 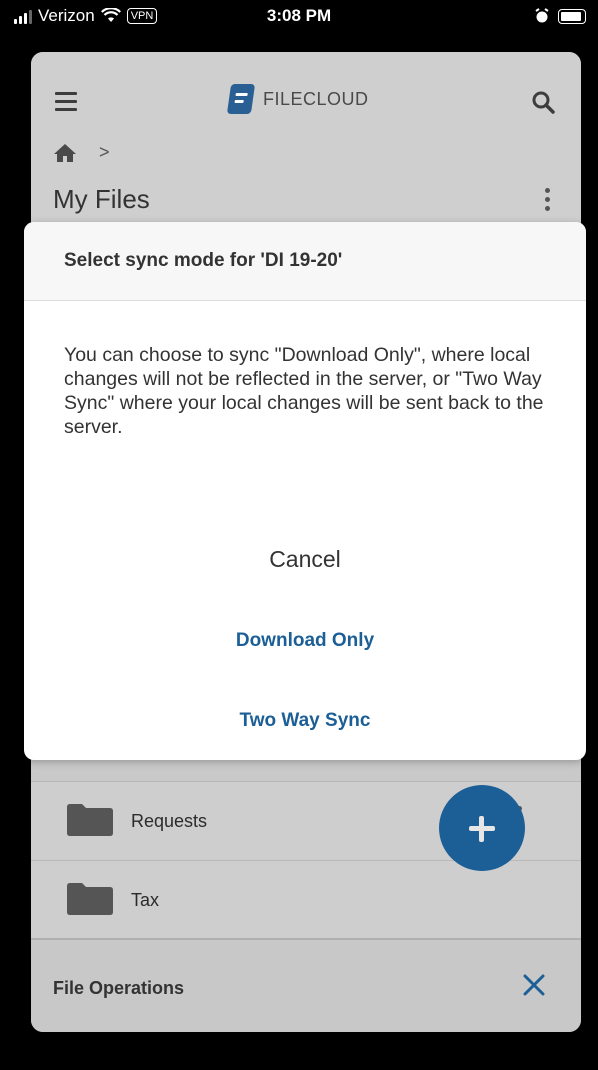 What do you see at coordinates (305, 721) in the screenshot?
I see `two-way-sync-button: Two Way Sync` at bounding box center [305, 721].